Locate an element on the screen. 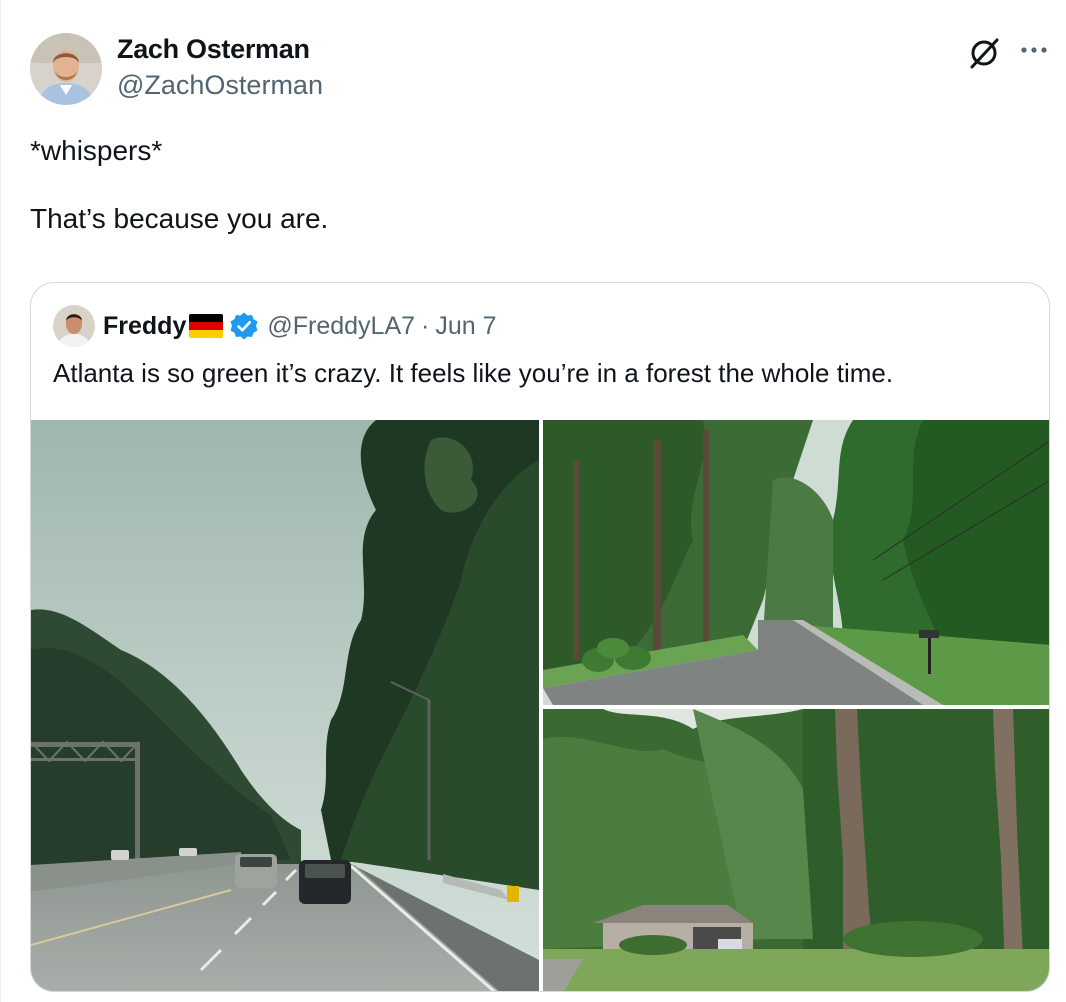 This screenshot has height=1002, width=1066. author-handle: @ZachOsterman is located at coordinates (220, 85).